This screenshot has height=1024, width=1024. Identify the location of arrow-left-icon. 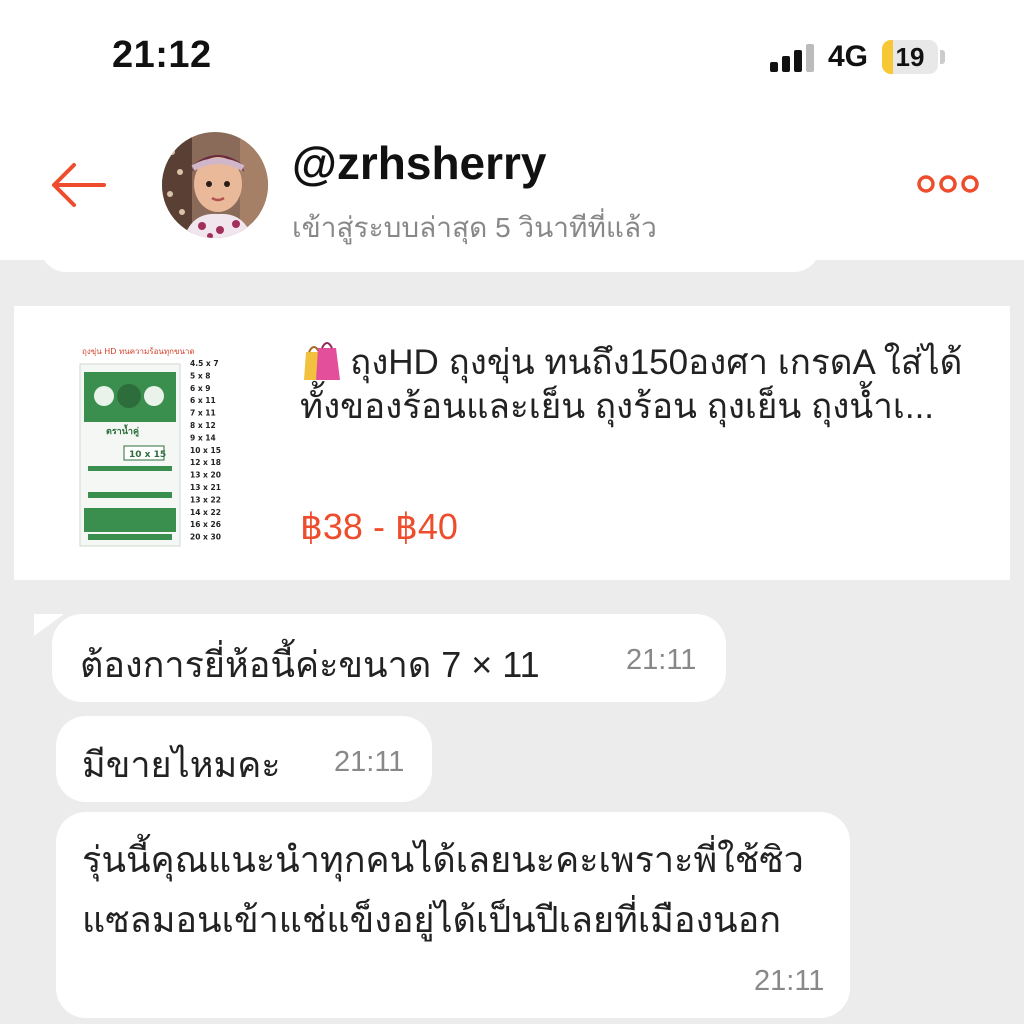
(78, 185).